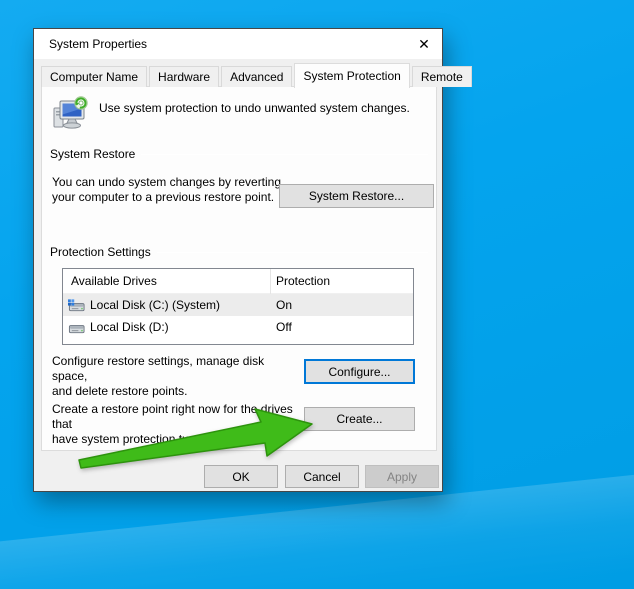 This screenshot has height=589, width=634. I want to click on drive-icon, so click(76, 328).